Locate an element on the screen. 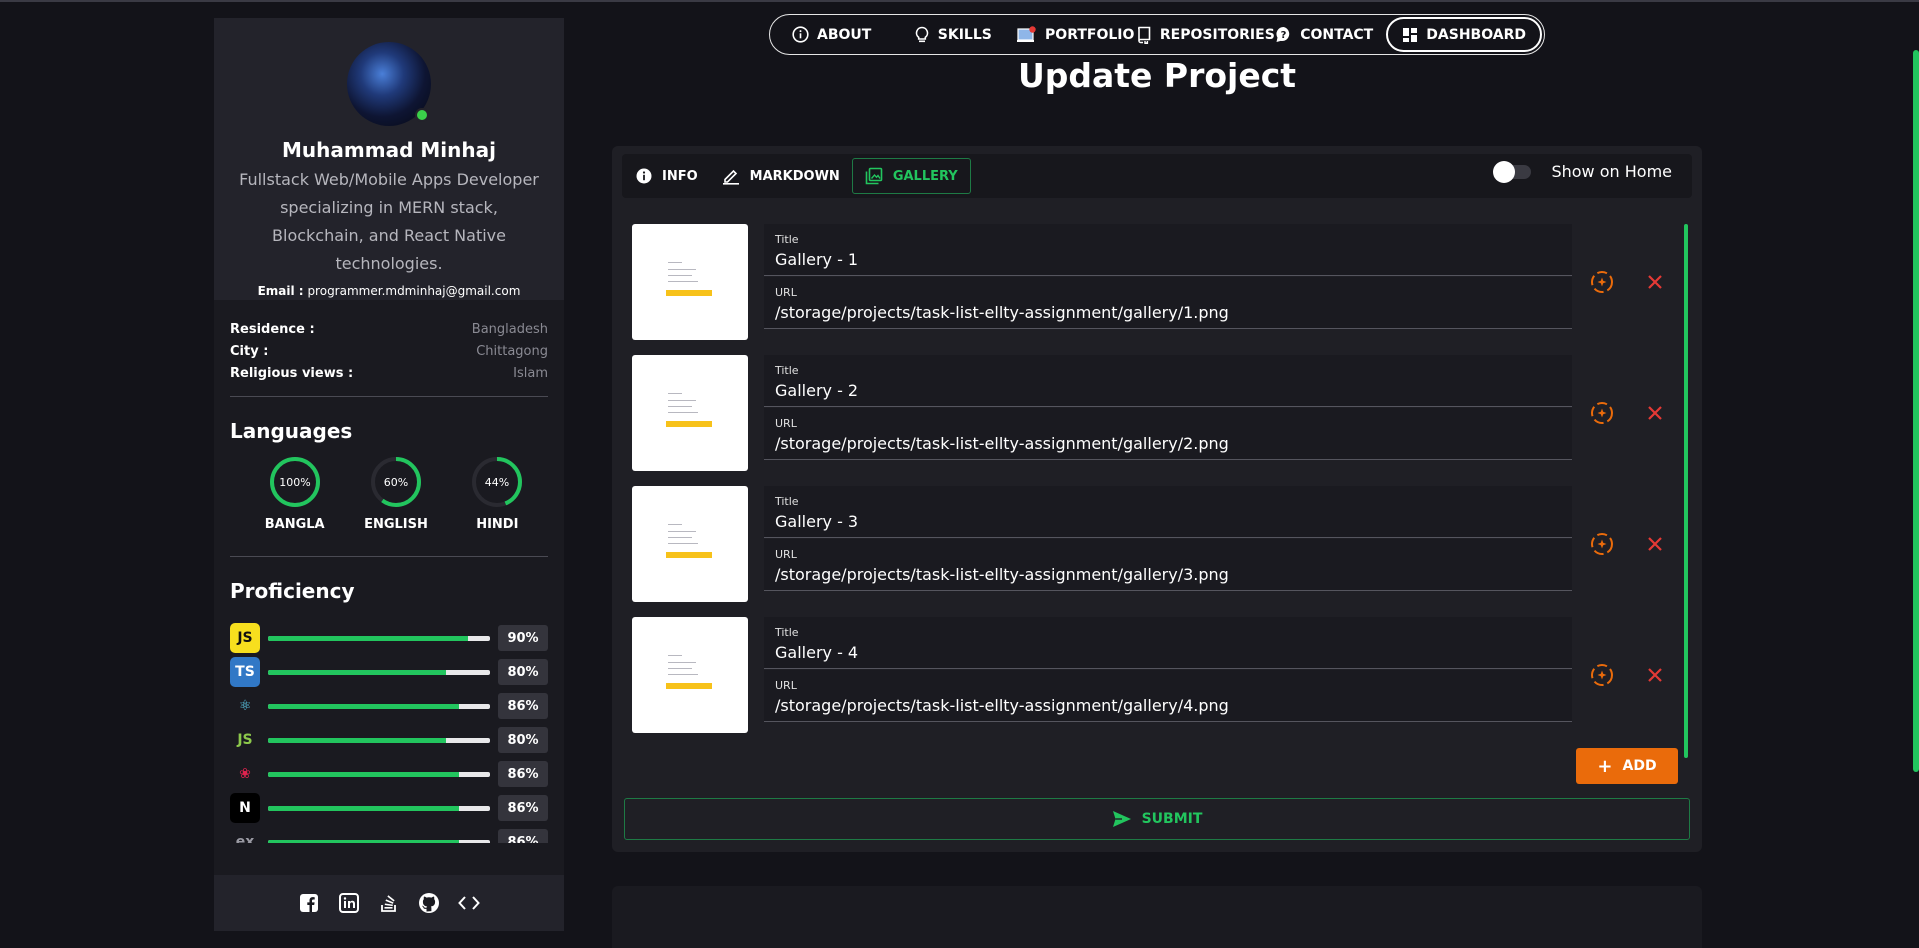 The image size is (1919, 948). code-icon is located at coordinates (469, 903).